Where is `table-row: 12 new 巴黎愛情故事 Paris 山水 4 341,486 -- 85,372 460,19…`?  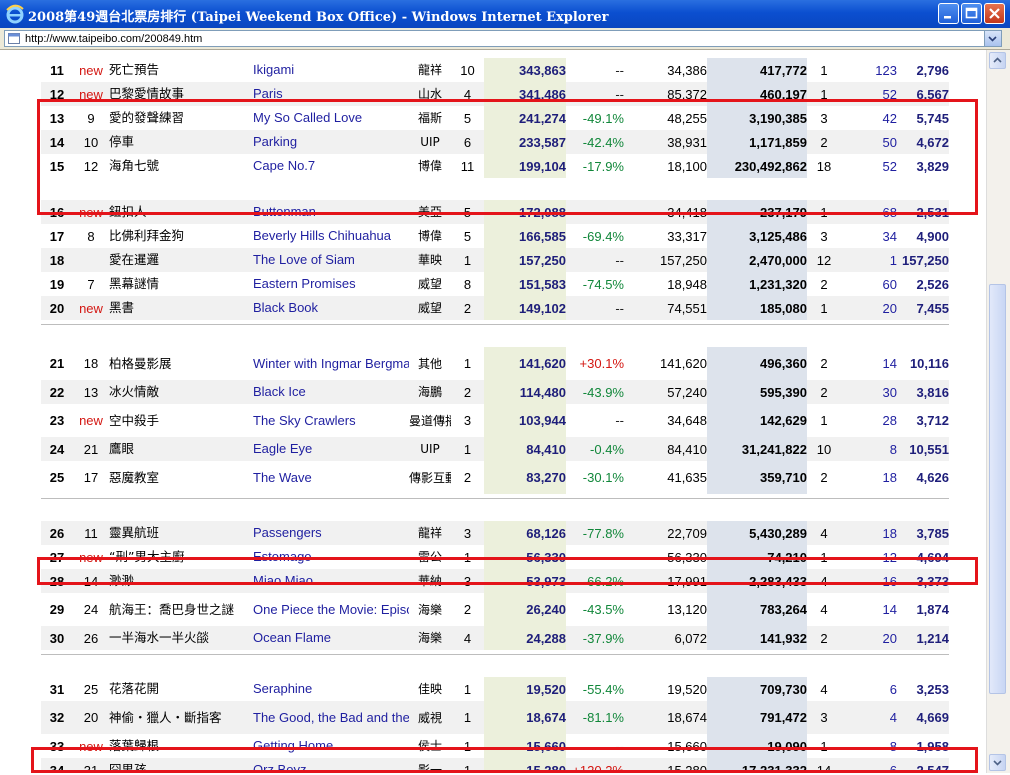 table-row: 12 new 巴黎愛情故事 Paris 山水 4 341,486 -- 85,372 460,19… is located at coordinates (495, 94).